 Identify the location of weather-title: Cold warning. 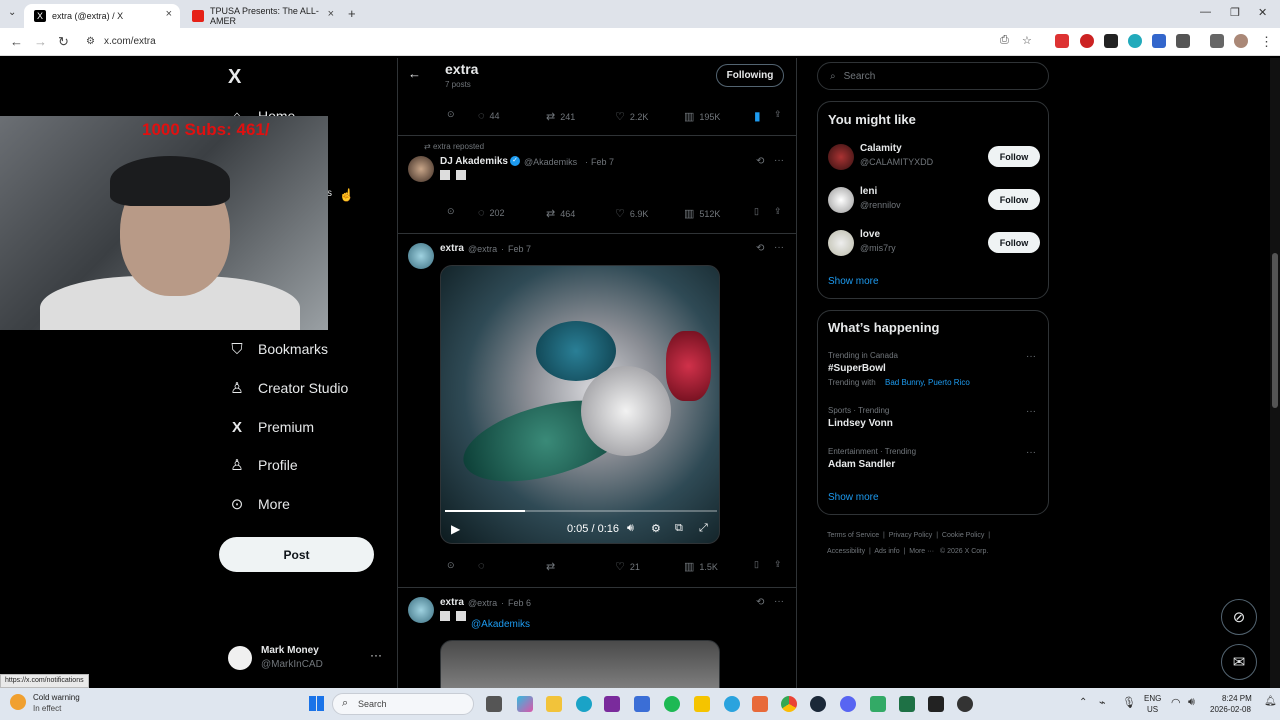
(56, 697).